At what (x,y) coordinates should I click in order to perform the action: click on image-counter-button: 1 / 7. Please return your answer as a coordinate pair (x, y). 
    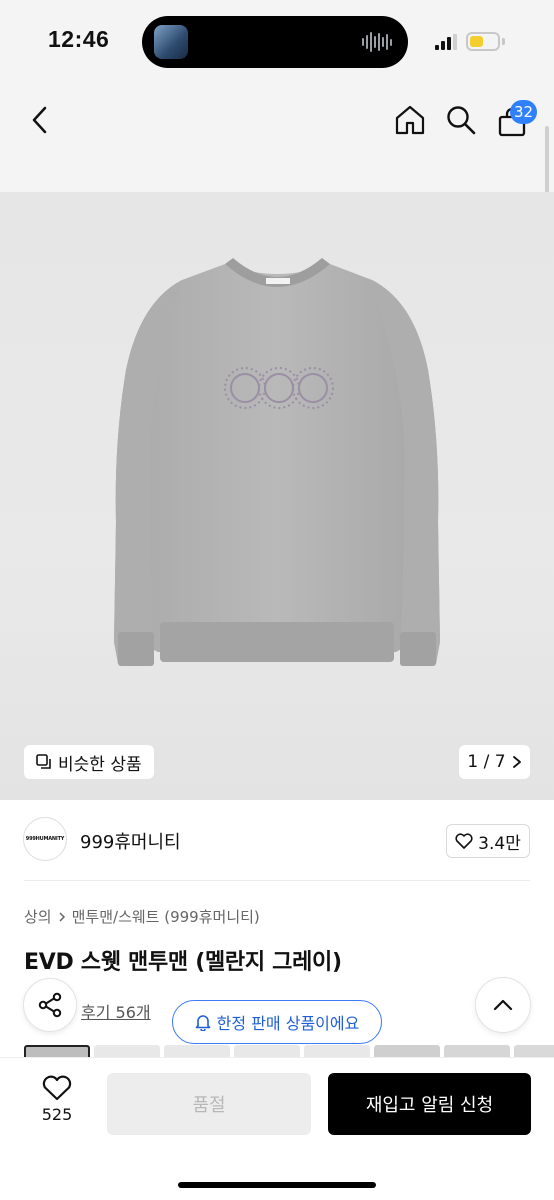
    Looking at the image, I should click on (494, 762).